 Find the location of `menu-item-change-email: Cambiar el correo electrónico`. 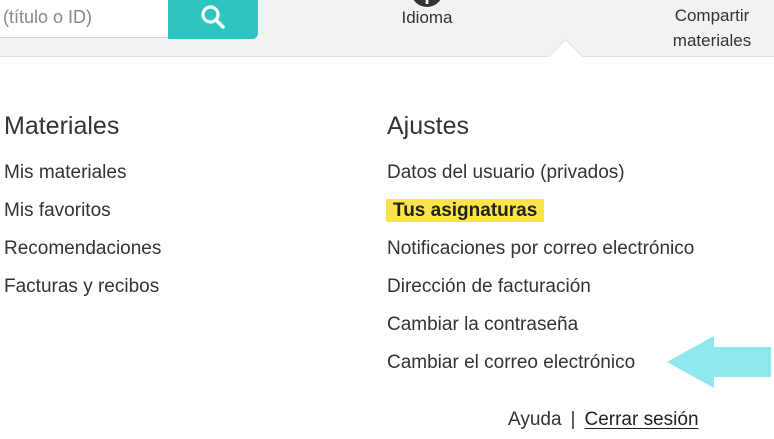

menu-item-change-email: Cambiar el correo electrónico is located at coordinates (540, 370).